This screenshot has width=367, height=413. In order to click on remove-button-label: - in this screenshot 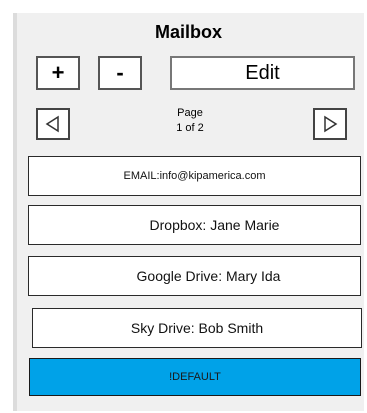, I will do `click(120, 72)`.